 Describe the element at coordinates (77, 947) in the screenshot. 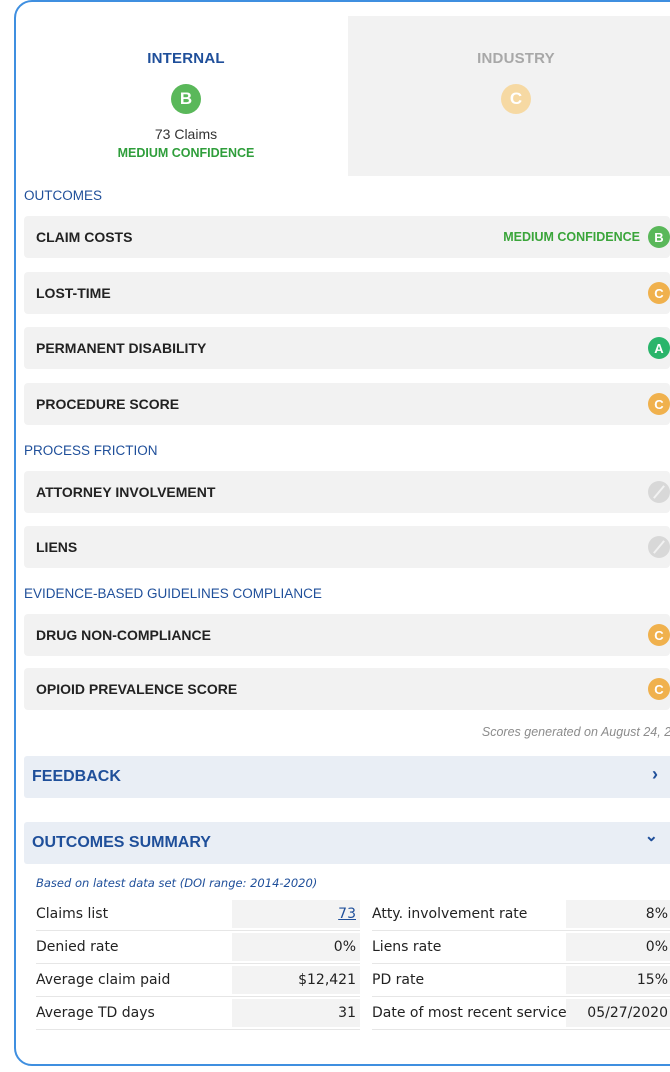

I see `summary-label: Denied rate` at that location.